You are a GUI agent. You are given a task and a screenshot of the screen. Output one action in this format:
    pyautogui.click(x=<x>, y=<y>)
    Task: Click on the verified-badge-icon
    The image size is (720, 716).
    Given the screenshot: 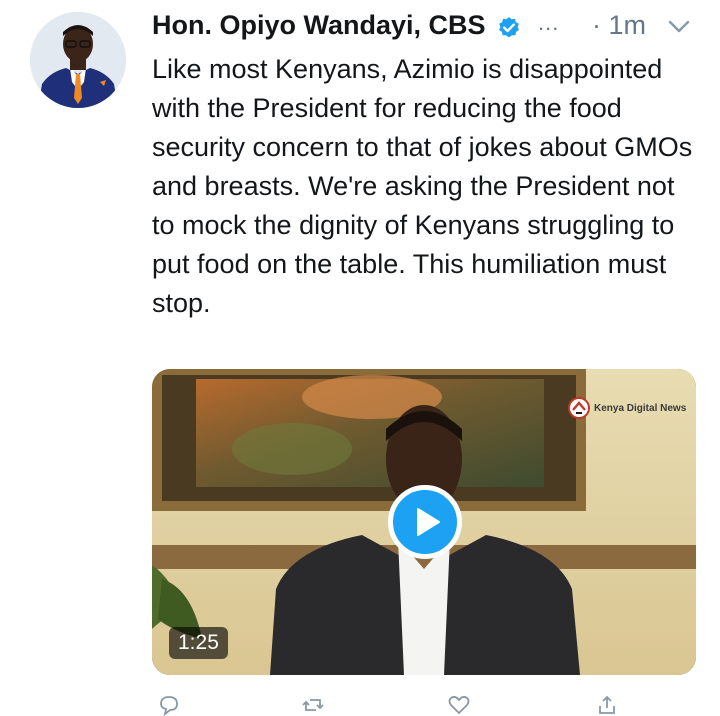 What is the action you would take?
    pyautogui.click(x=509, y=27)
    